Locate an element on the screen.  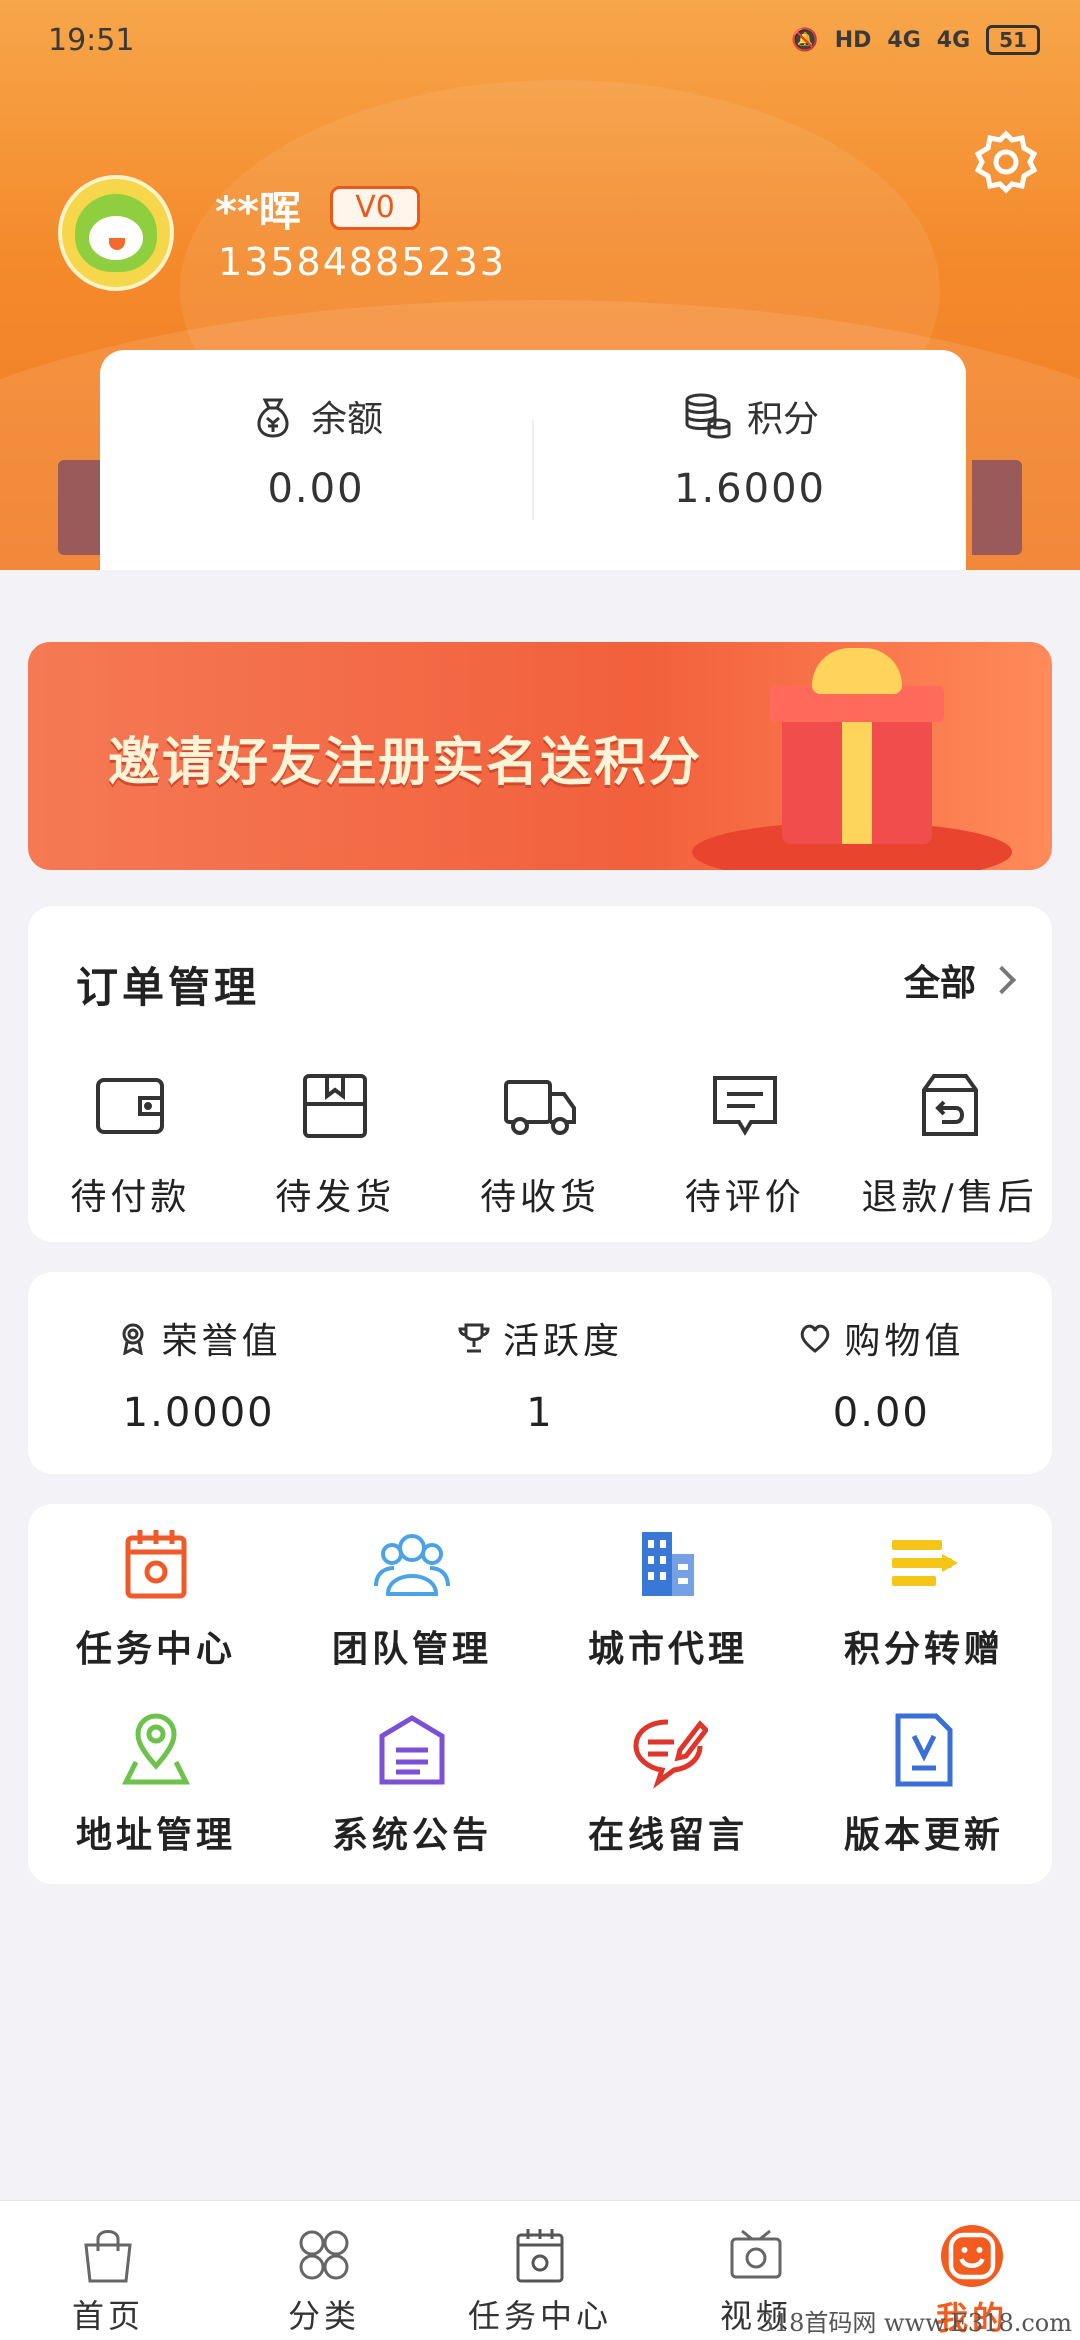
return-icon is located at coordinates (949, 1105).